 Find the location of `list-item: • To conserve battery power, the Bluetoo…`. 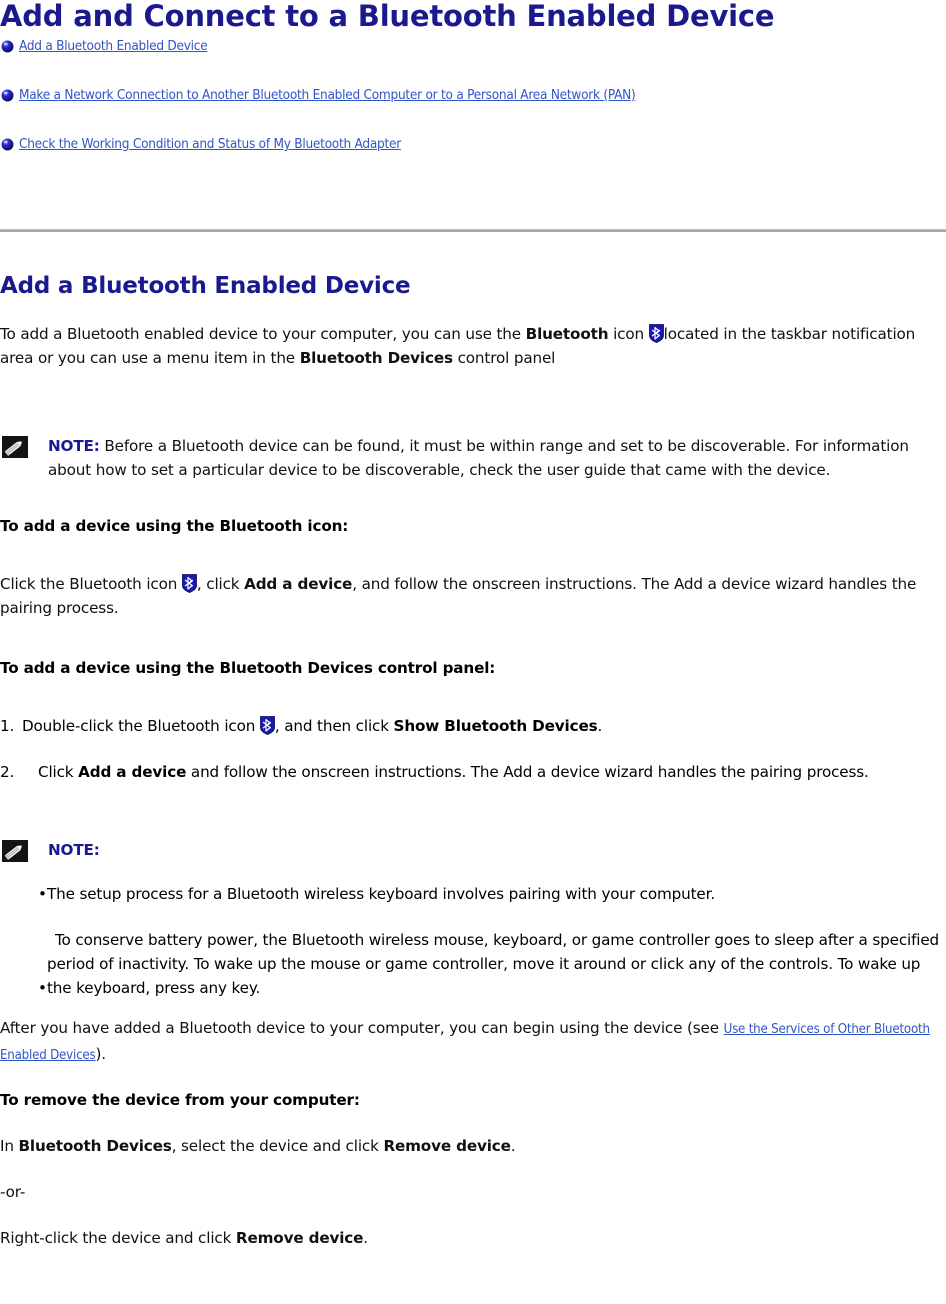

list-item: • To conserve battery power, the Bluetoo… is located at coordinates (492, 964).